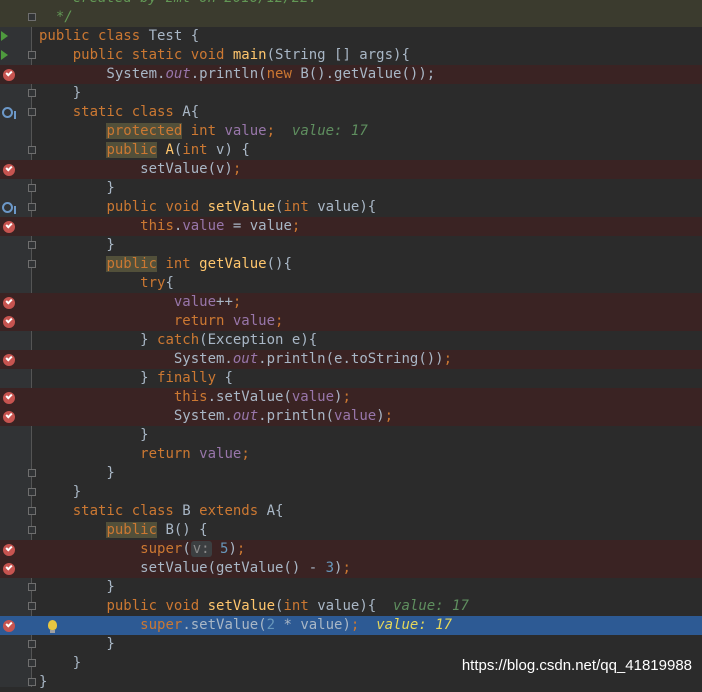 The width and height of the screenshot is (702, 692). I want to click on code-line-text: */, so click(56, 17).